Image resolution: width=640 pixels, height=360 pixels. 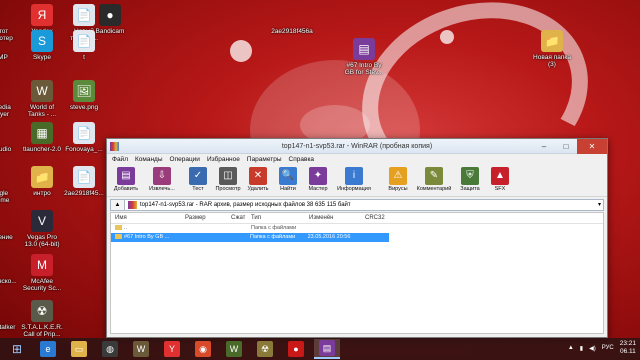 What do you see at coordinates (228, 180) in the screenshot?
I see `toolbar-button-3: ◫ Просмотр` at bounding box center [228, 180].